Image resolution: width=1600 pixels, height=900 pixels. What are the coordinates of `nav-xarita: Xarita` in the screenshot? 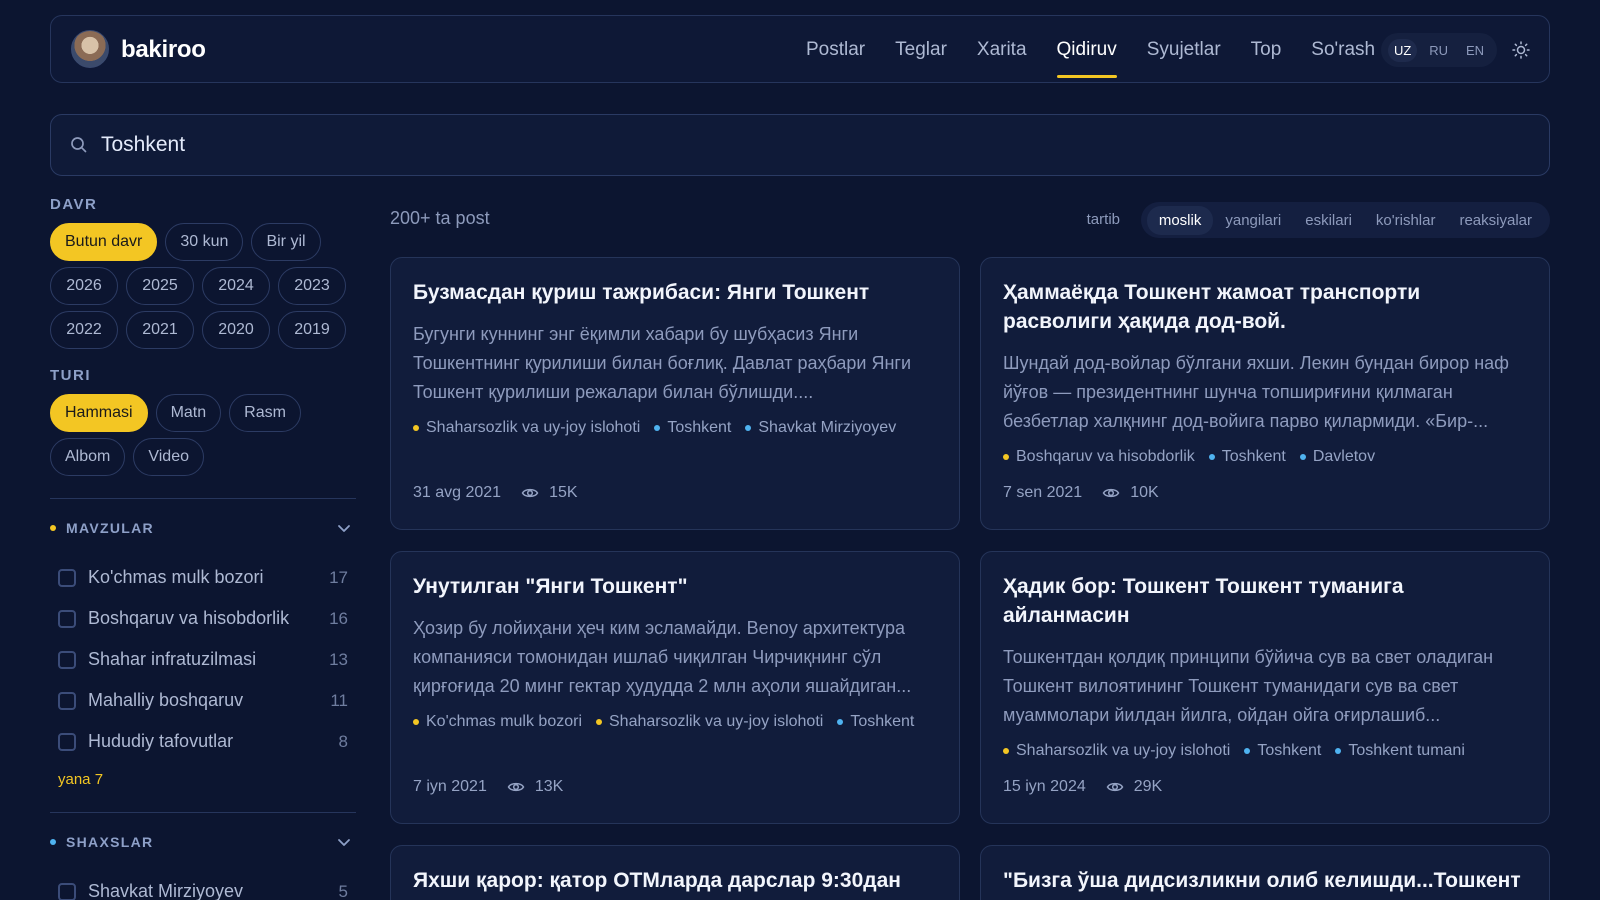 It's located at (1002, 50).